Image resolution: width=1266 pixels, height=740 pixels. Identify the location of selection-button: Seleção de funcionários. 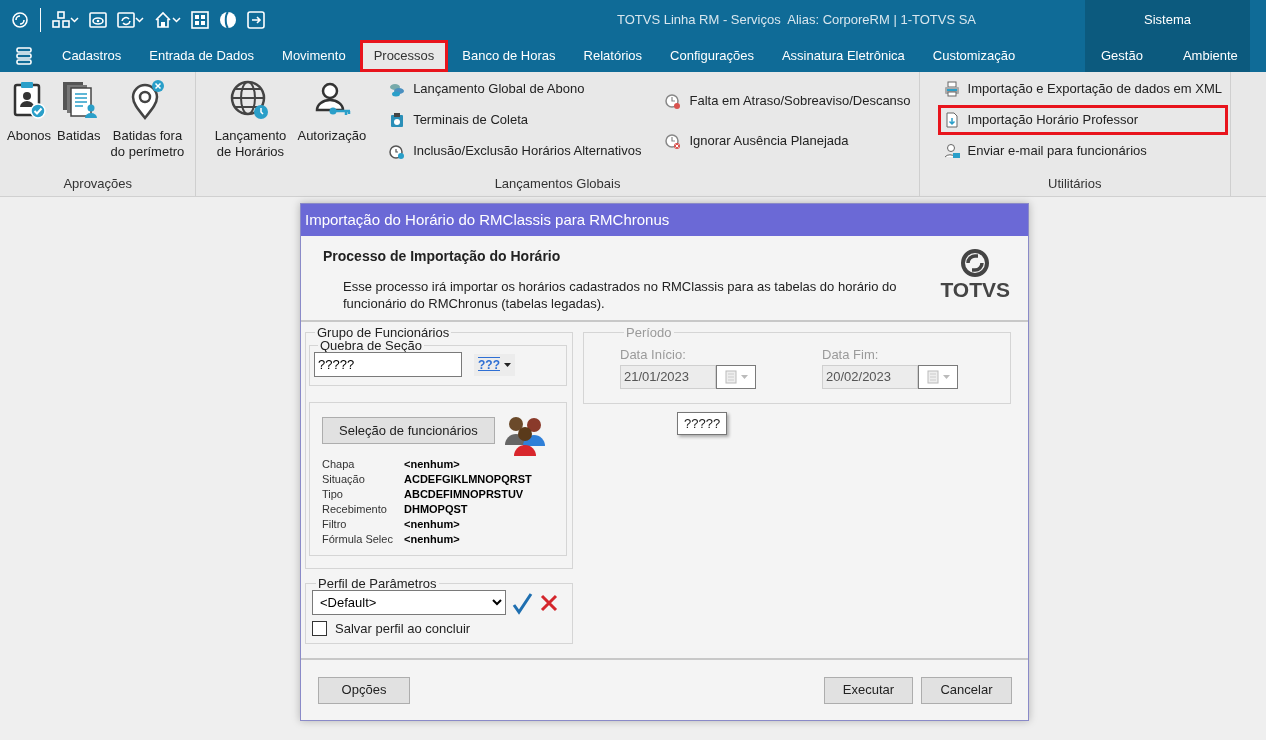
(408, 430).